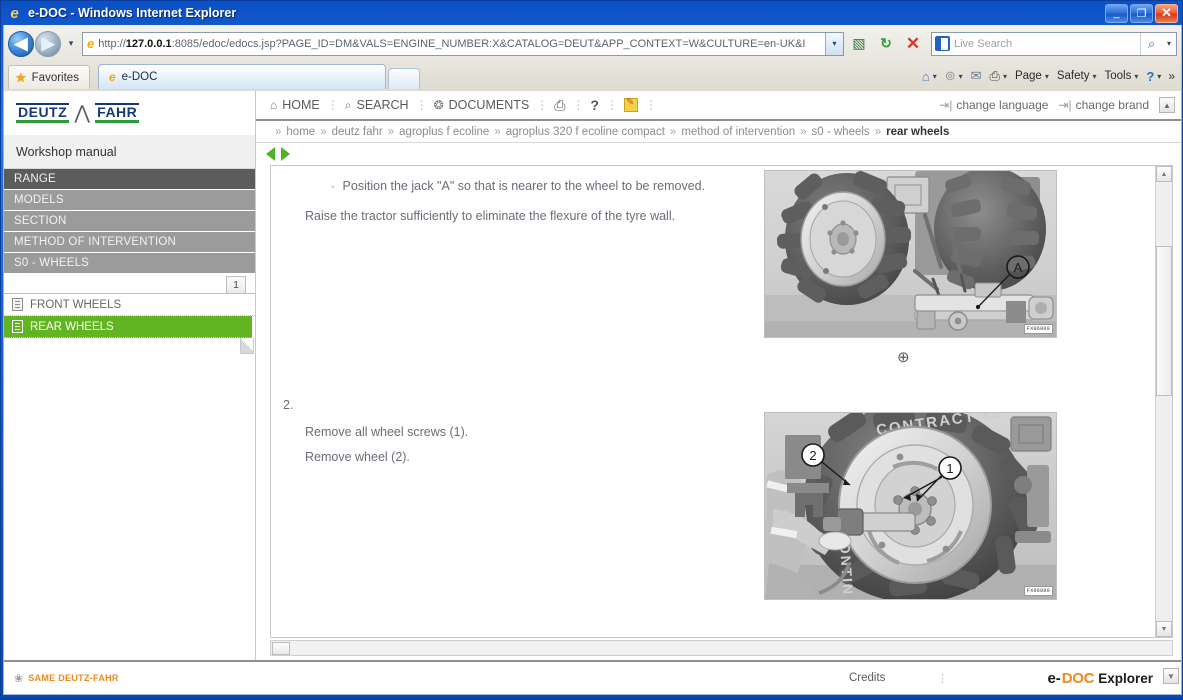 Image resolution: width=1183 pixels, height=700 pixels. Describe the element at coordinates (403, 78) in the screenshot. I see `new-tab-button` at that location.